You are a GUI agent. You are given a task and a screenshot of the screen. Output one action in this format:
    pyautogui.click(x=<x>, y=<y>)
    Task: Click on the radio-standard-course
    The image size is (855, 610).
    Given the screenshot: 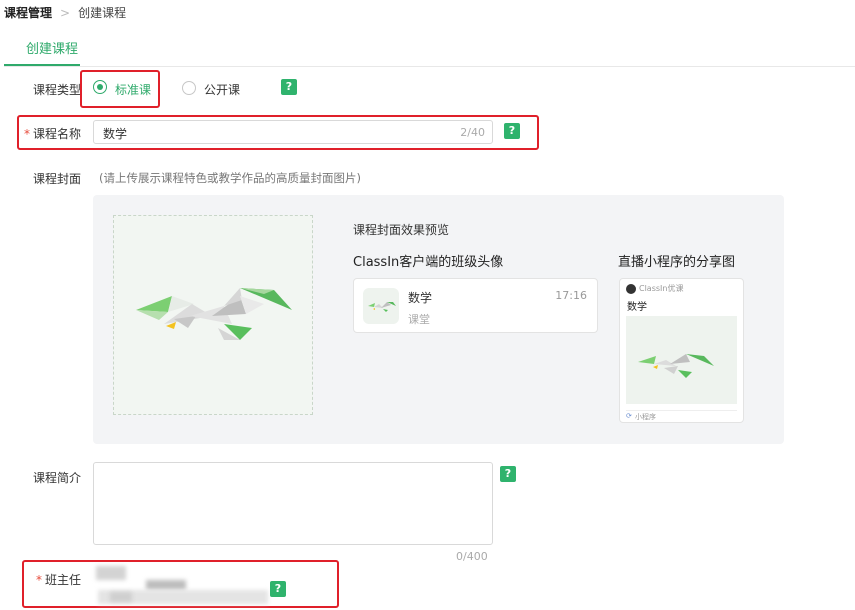 What is the action you would take?
    pyautogui.click(x=100, y=87)
    